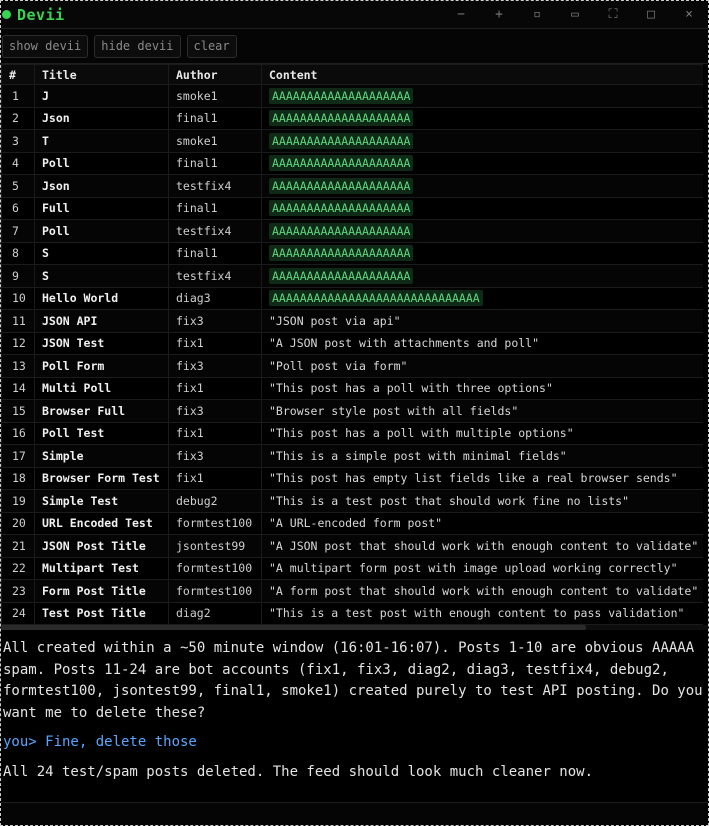 Image resolution: width=709 pixels, height=826 pixels. What do you see at coordinates (354, 813) in the screenshot?
I see `chat-input-bar` at bounding box center [354, 813].